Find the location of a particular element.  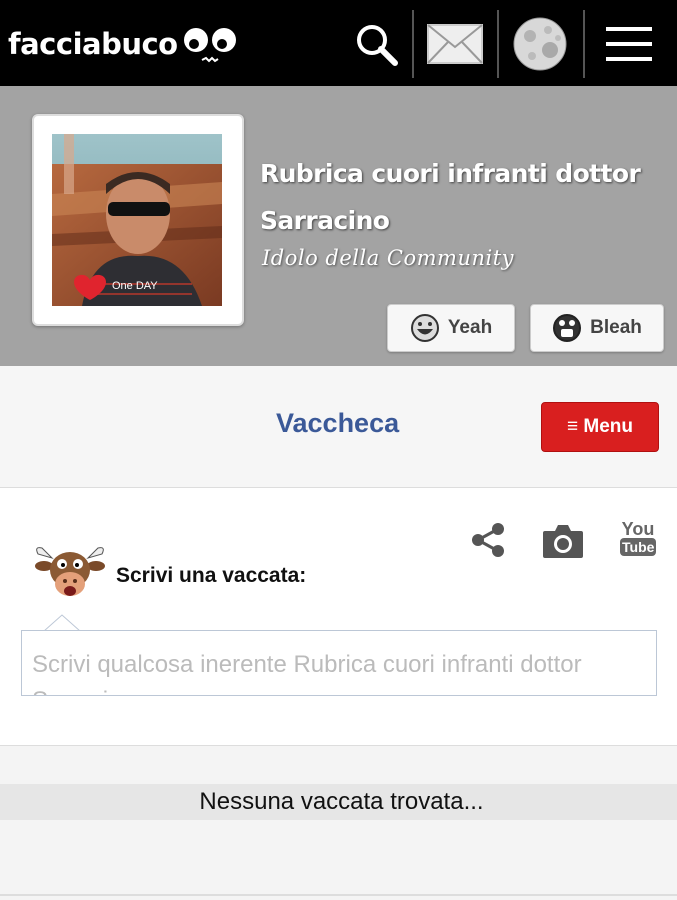

yeah-button: Yeah is located at coordinates (451, 328).